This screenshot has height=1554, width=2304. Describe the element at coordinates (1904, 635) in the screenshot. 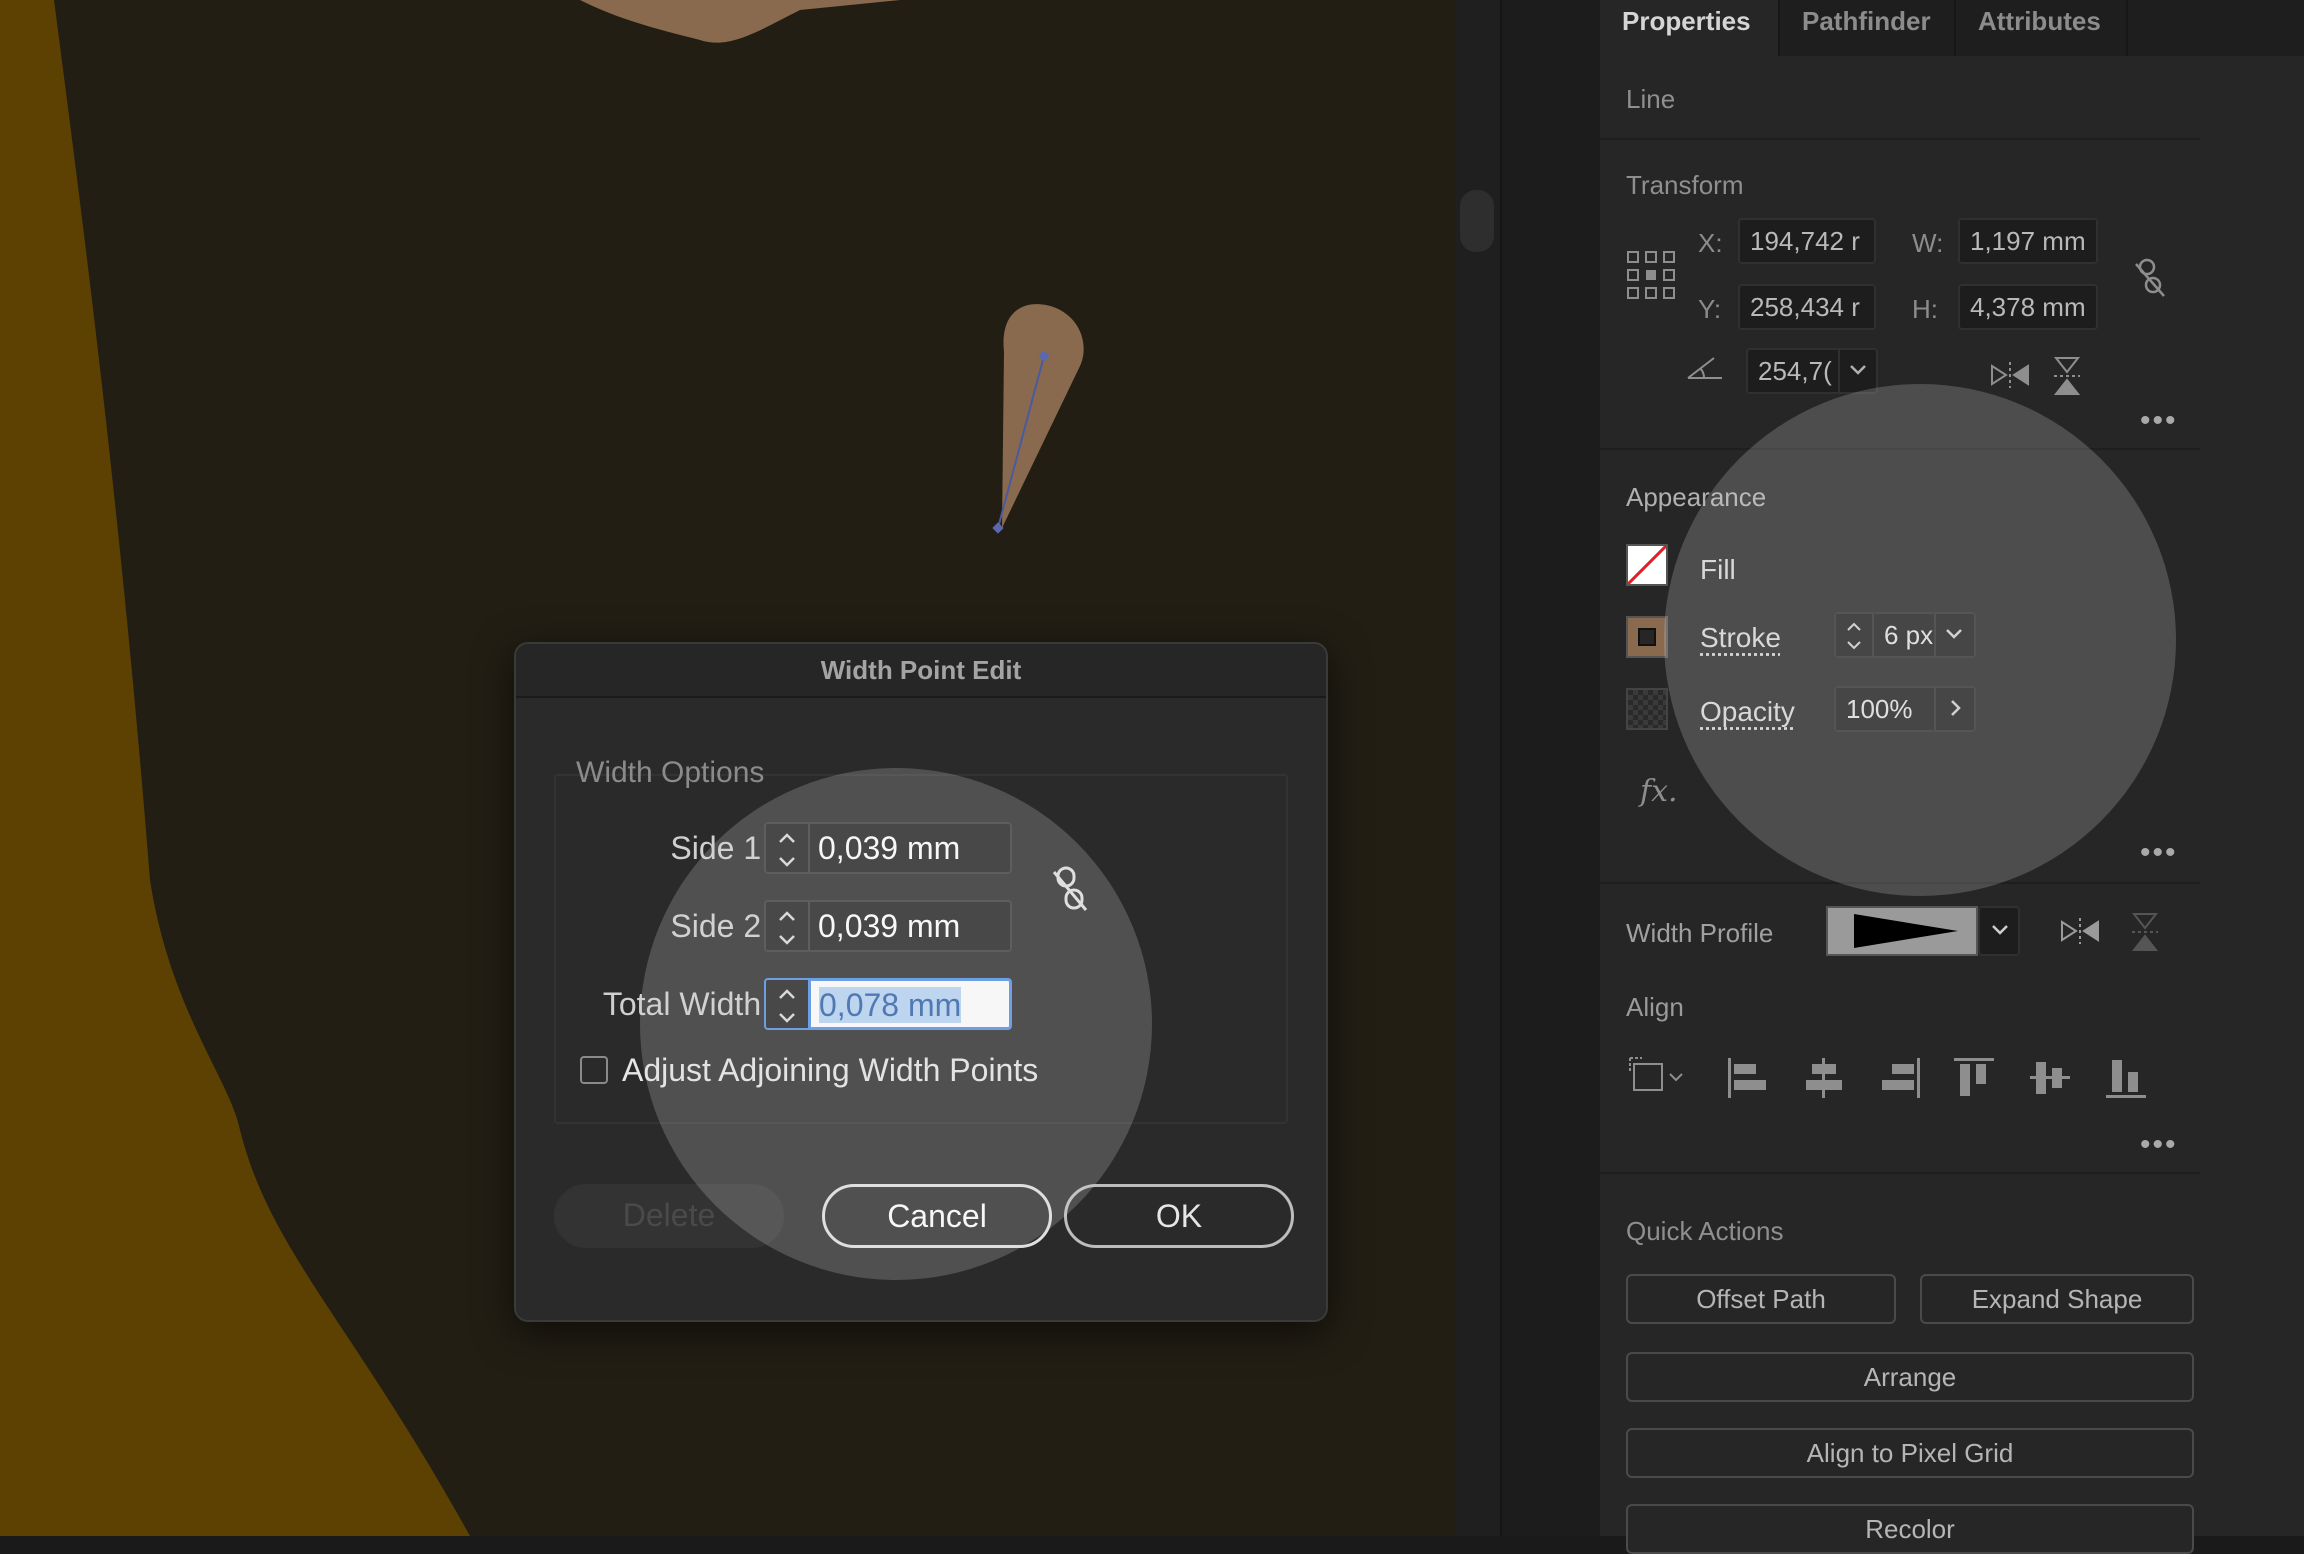

I see `stroke-weight-field: 6 px` at that location.